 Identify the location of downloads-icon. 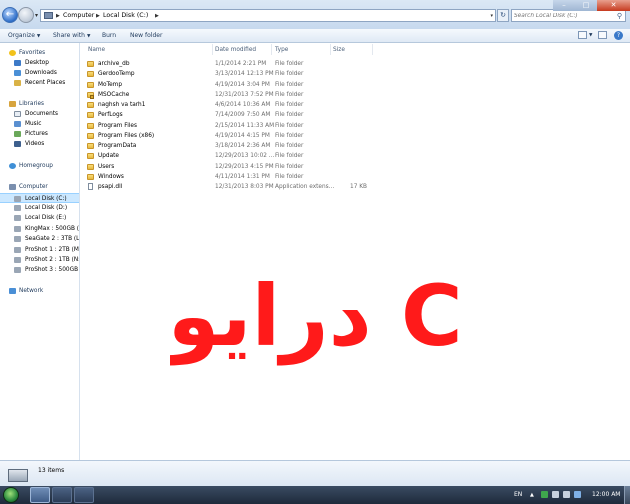
(17, 73).